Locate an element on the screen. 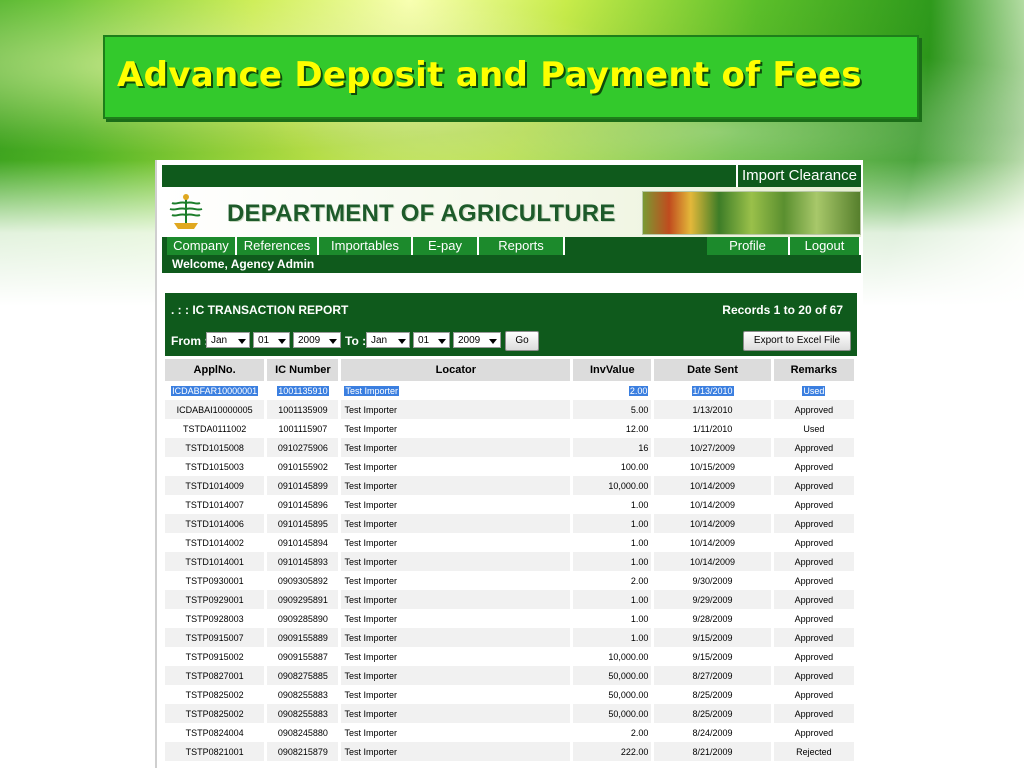  to-month-select: Jan is located at coordinates (388, 340).